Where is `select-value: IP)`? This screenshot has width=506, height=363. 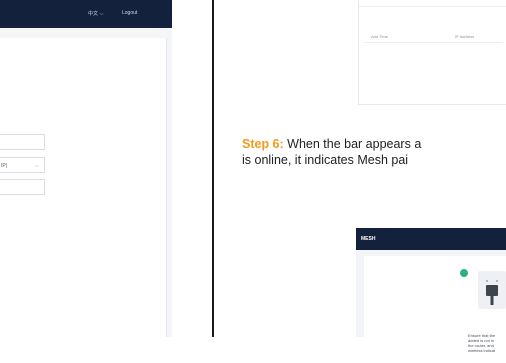
select-value: IP) is located at coordinates (4, 166).